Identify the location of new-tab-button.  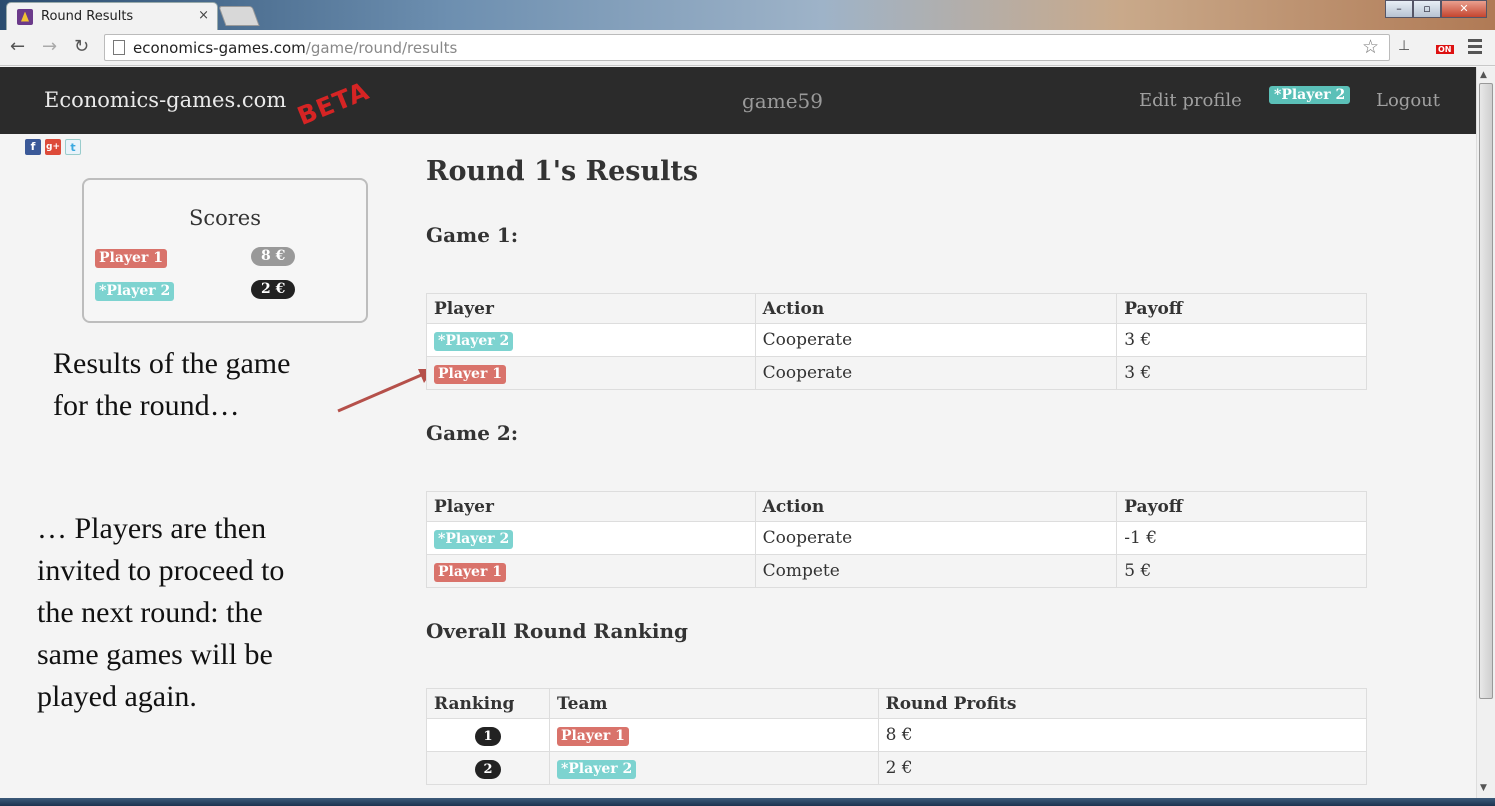
(239, 16).